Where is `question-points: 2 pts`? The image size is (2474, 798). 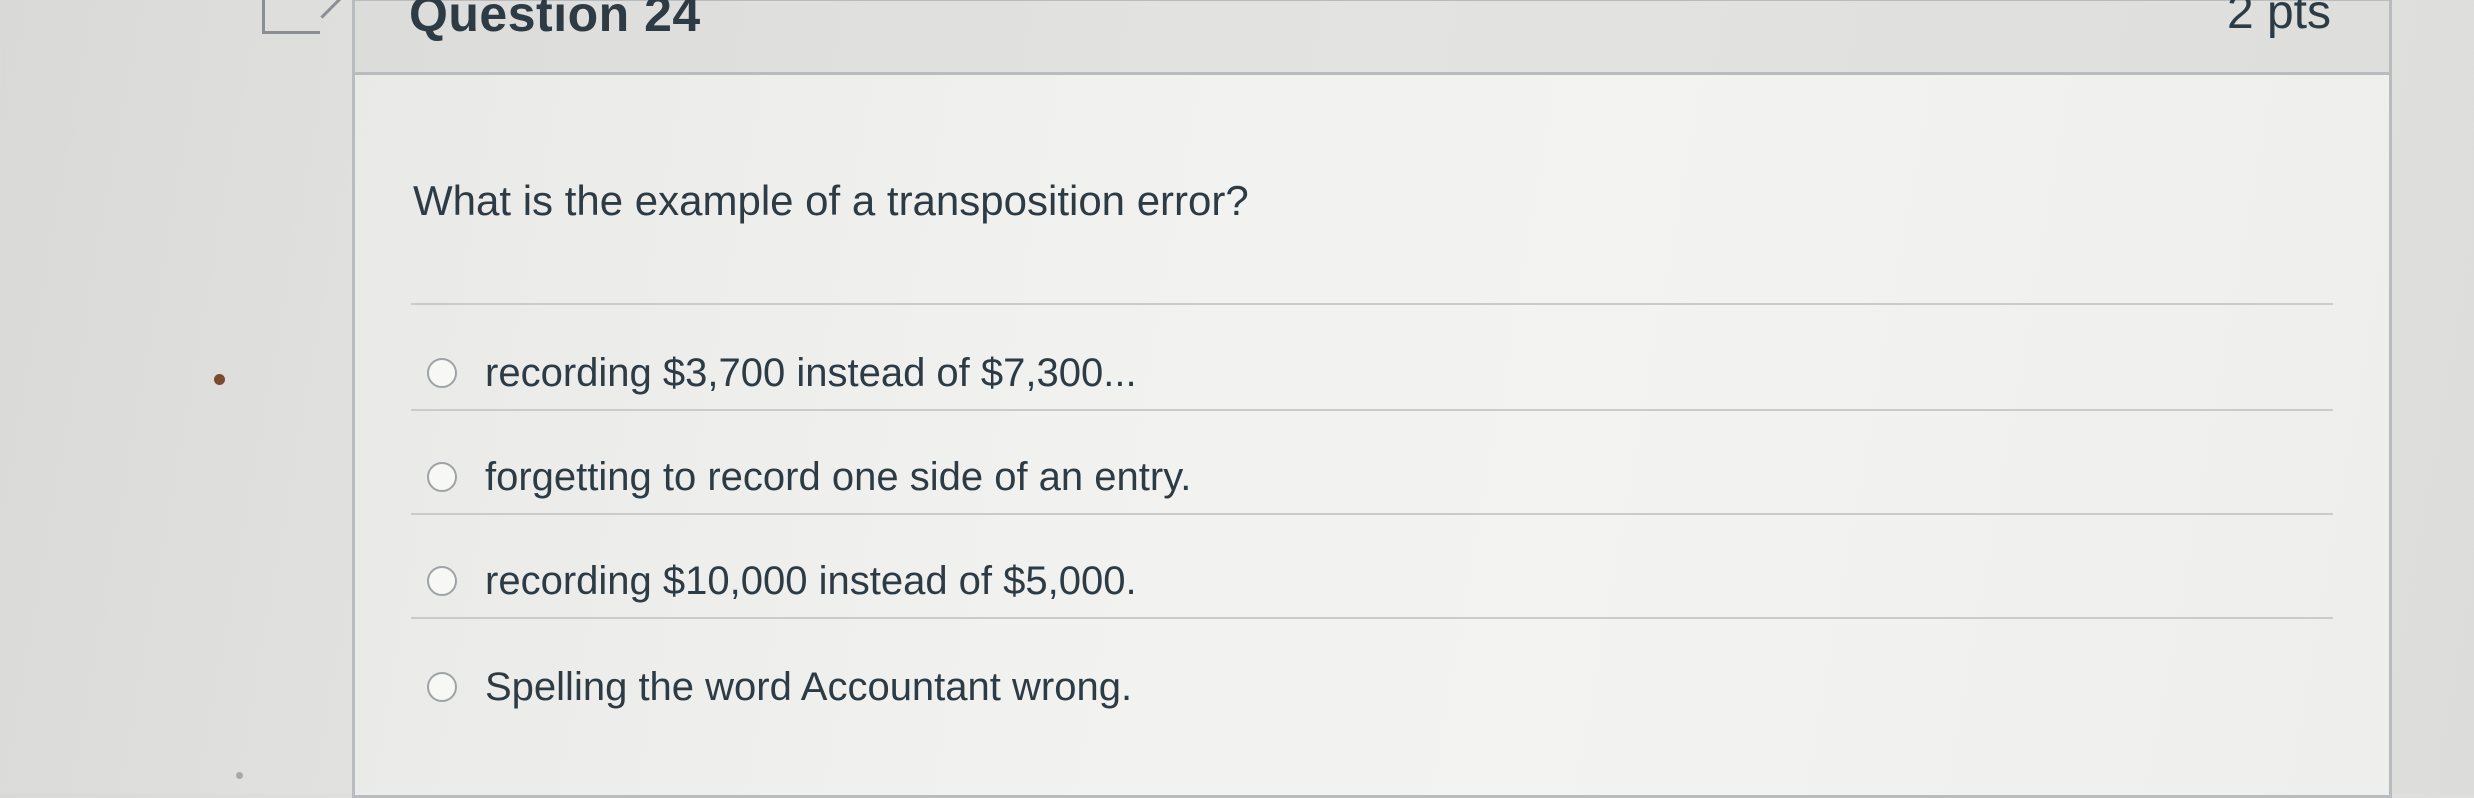
question-points: 2 pts is located at coordinates (2278, 19).